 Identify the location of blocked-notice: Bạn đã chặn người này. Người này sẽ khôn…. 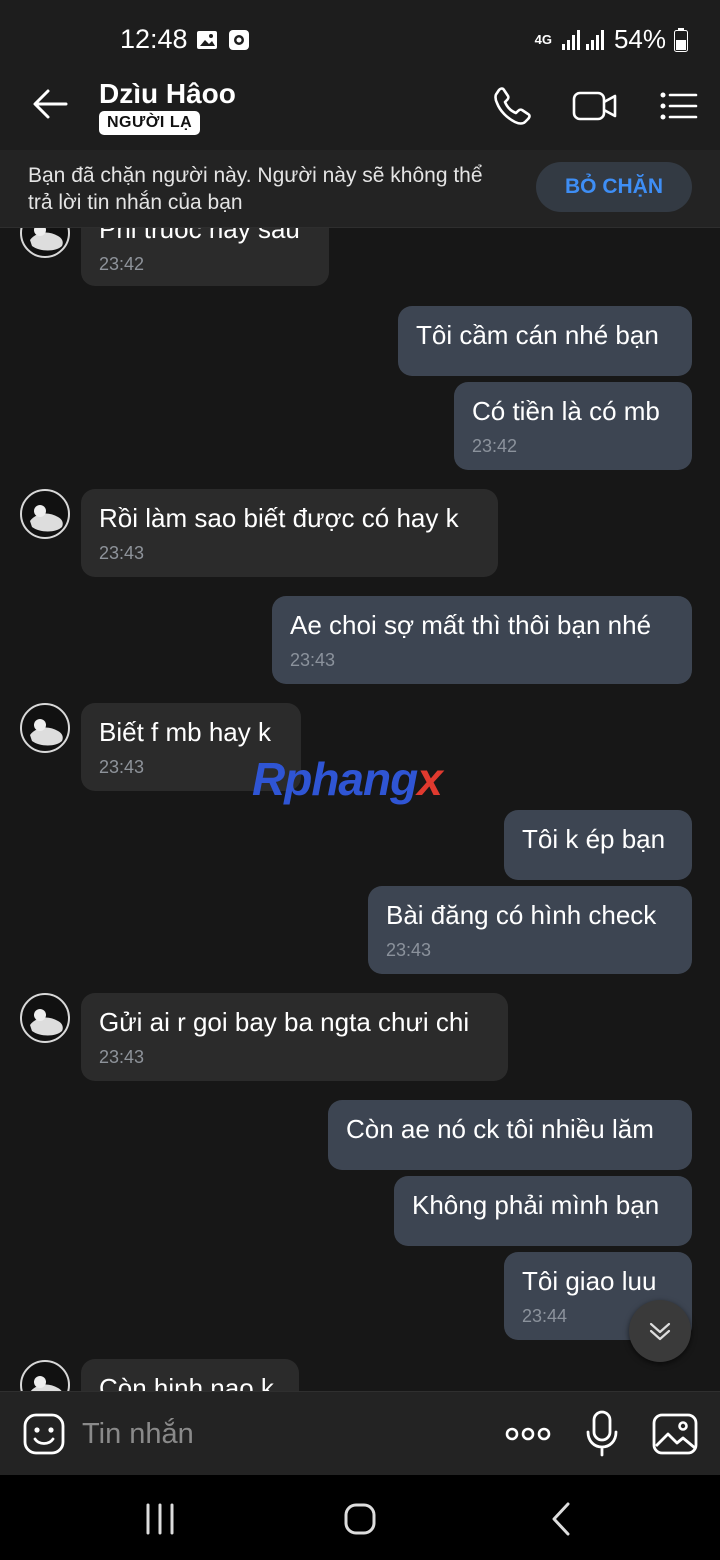
(255, 189).